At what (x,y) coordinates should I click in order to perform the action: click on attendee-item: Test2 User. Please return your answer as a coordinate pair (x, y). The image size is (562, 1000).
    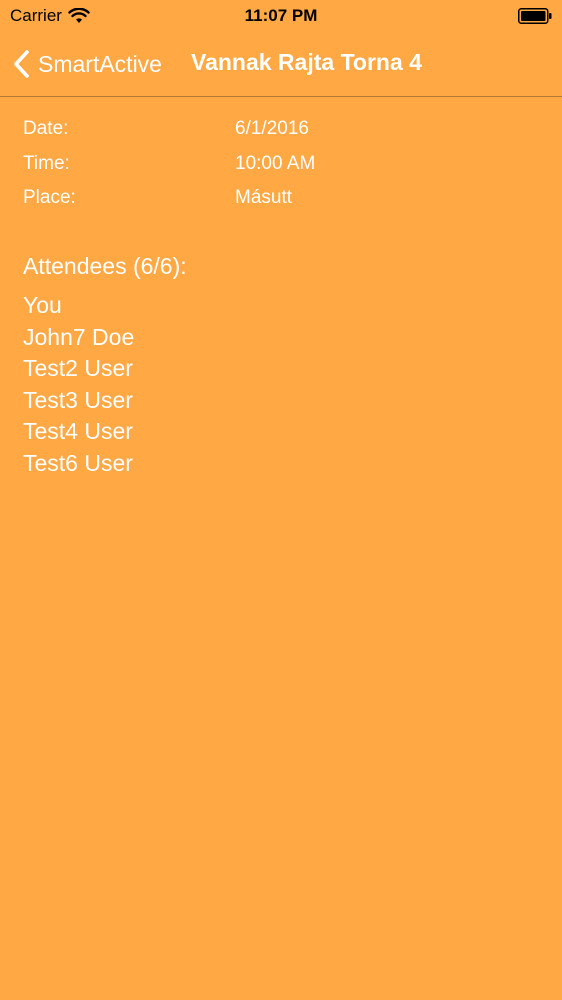
    Looking at the image, I should click on (78, 368).